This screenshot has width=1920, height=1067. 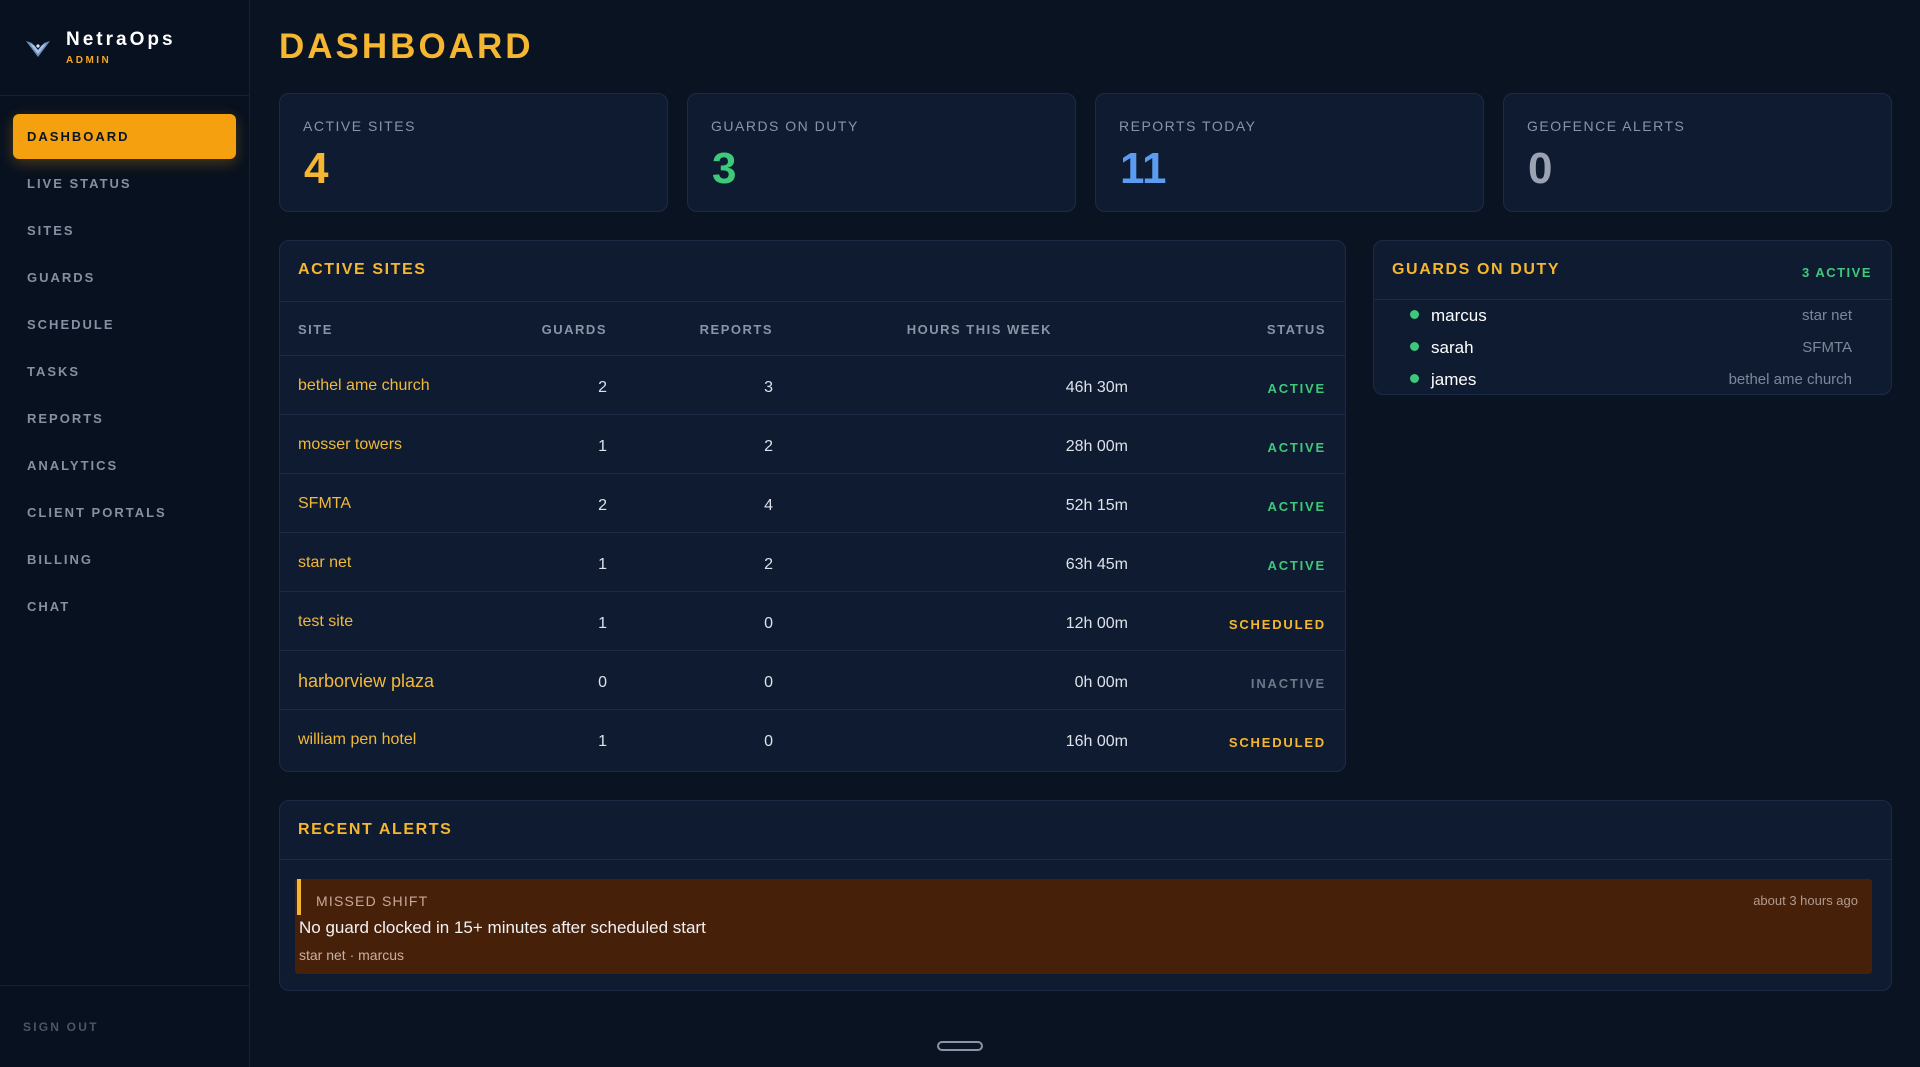 What do you see at coordinates (1632, 348) in the screenshot?
I see `guard-item: sarah SFMTA` at bounding box center [1632, 348].